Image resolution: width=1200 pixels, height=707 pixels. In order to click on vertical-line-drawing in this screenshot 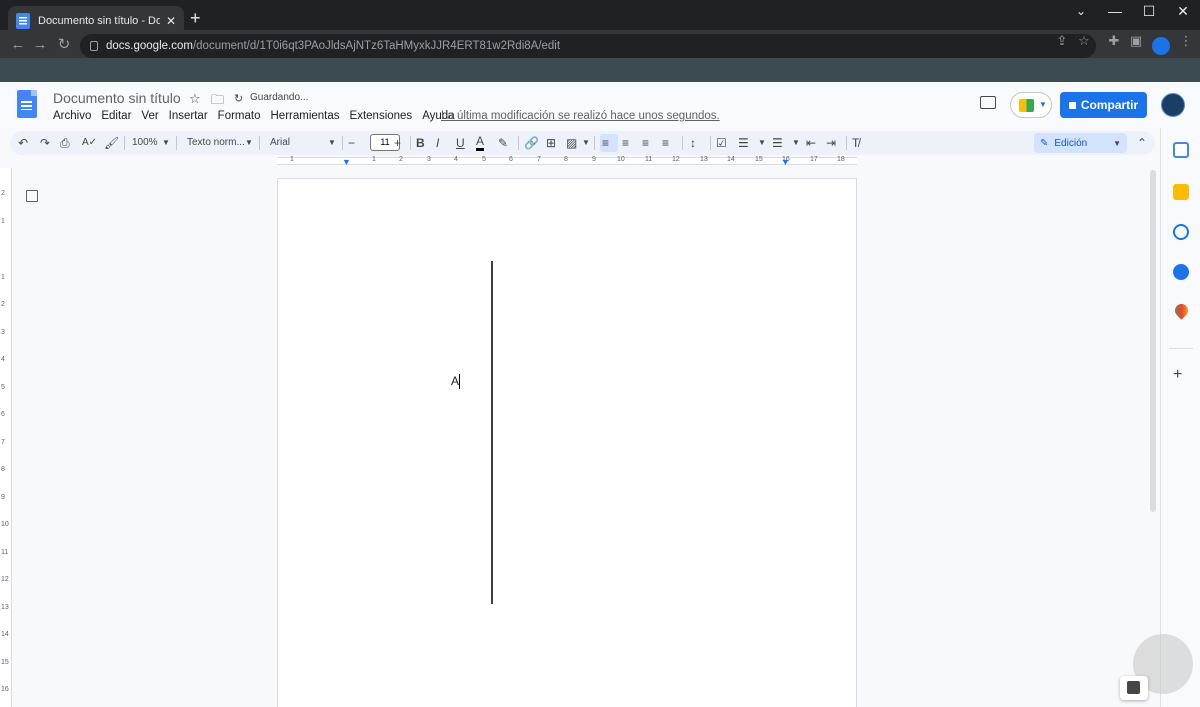, I will do `click(492, 432)`.